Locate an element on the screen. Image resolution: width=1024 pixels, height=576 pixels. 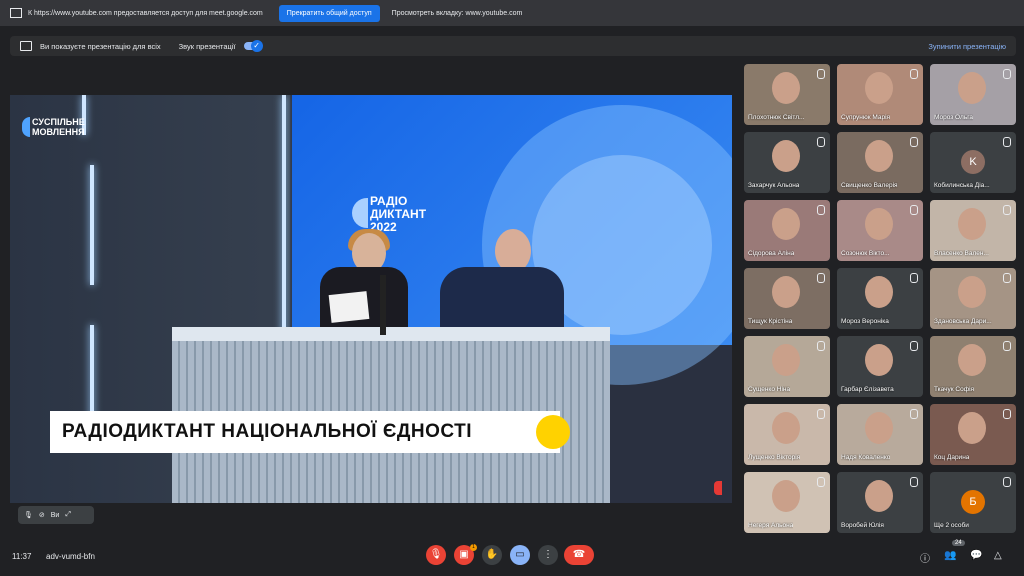
present-button: ▭ is located at coordinates (520, 555).